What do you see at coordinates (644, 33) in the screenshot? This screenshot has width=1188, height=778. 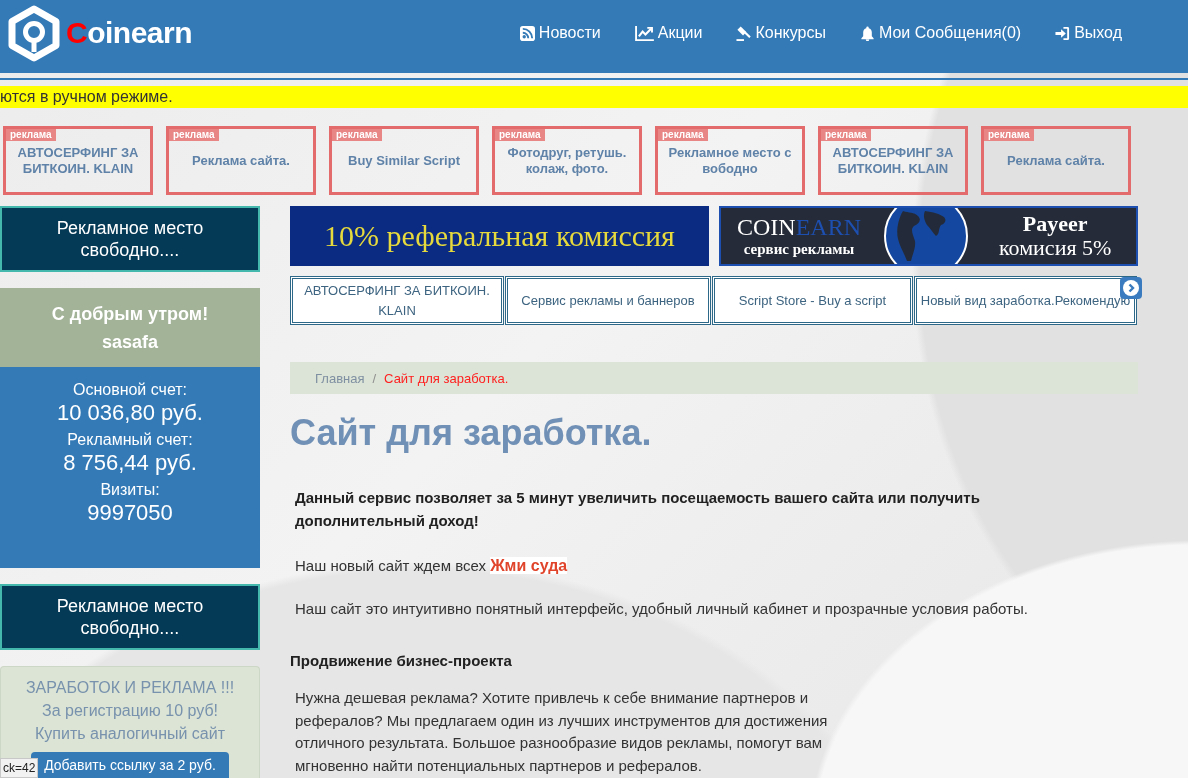 I see `line-chart-icon` at bounding box center [644, 33].